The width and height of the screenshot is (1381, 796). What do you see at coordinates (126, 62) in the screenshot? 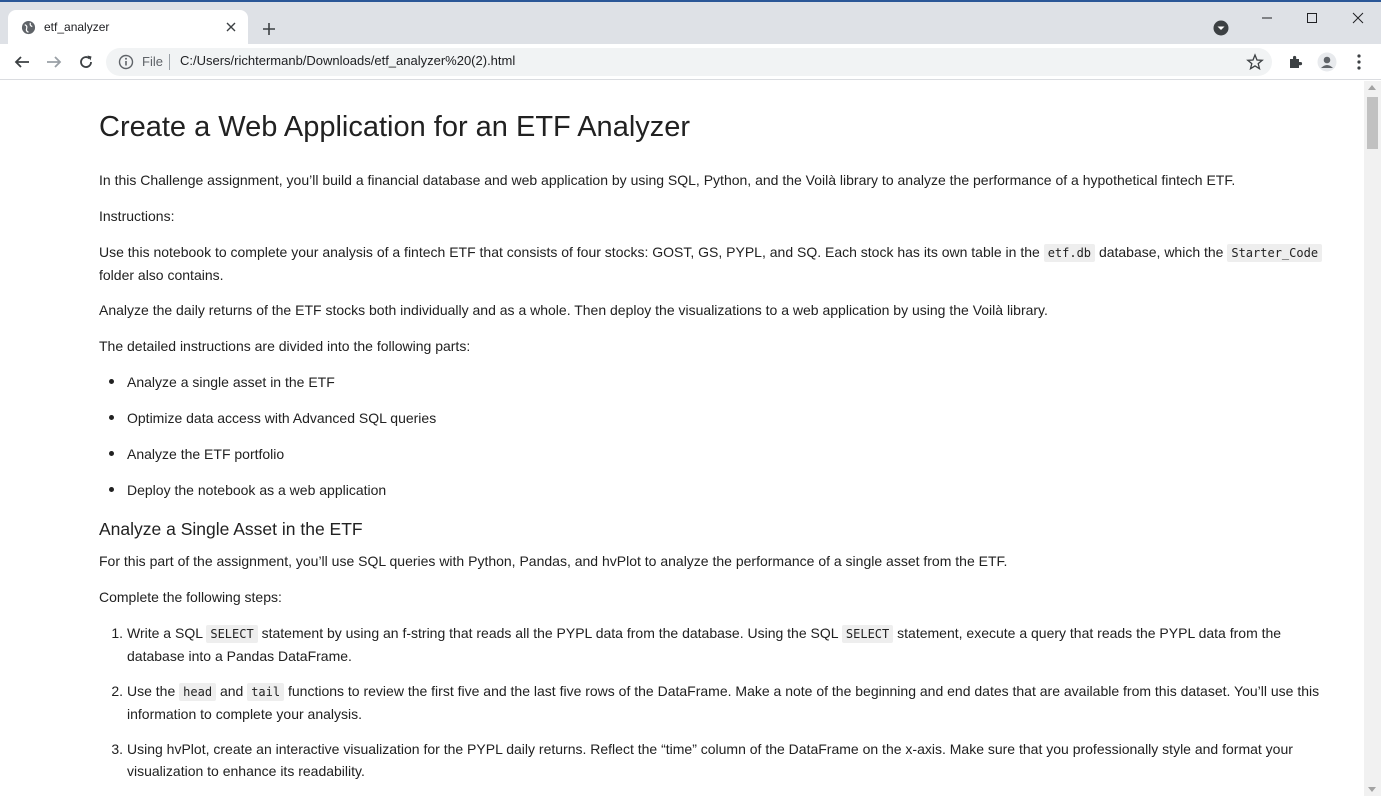
I see `info-icon` at bounding box center [126, 62].